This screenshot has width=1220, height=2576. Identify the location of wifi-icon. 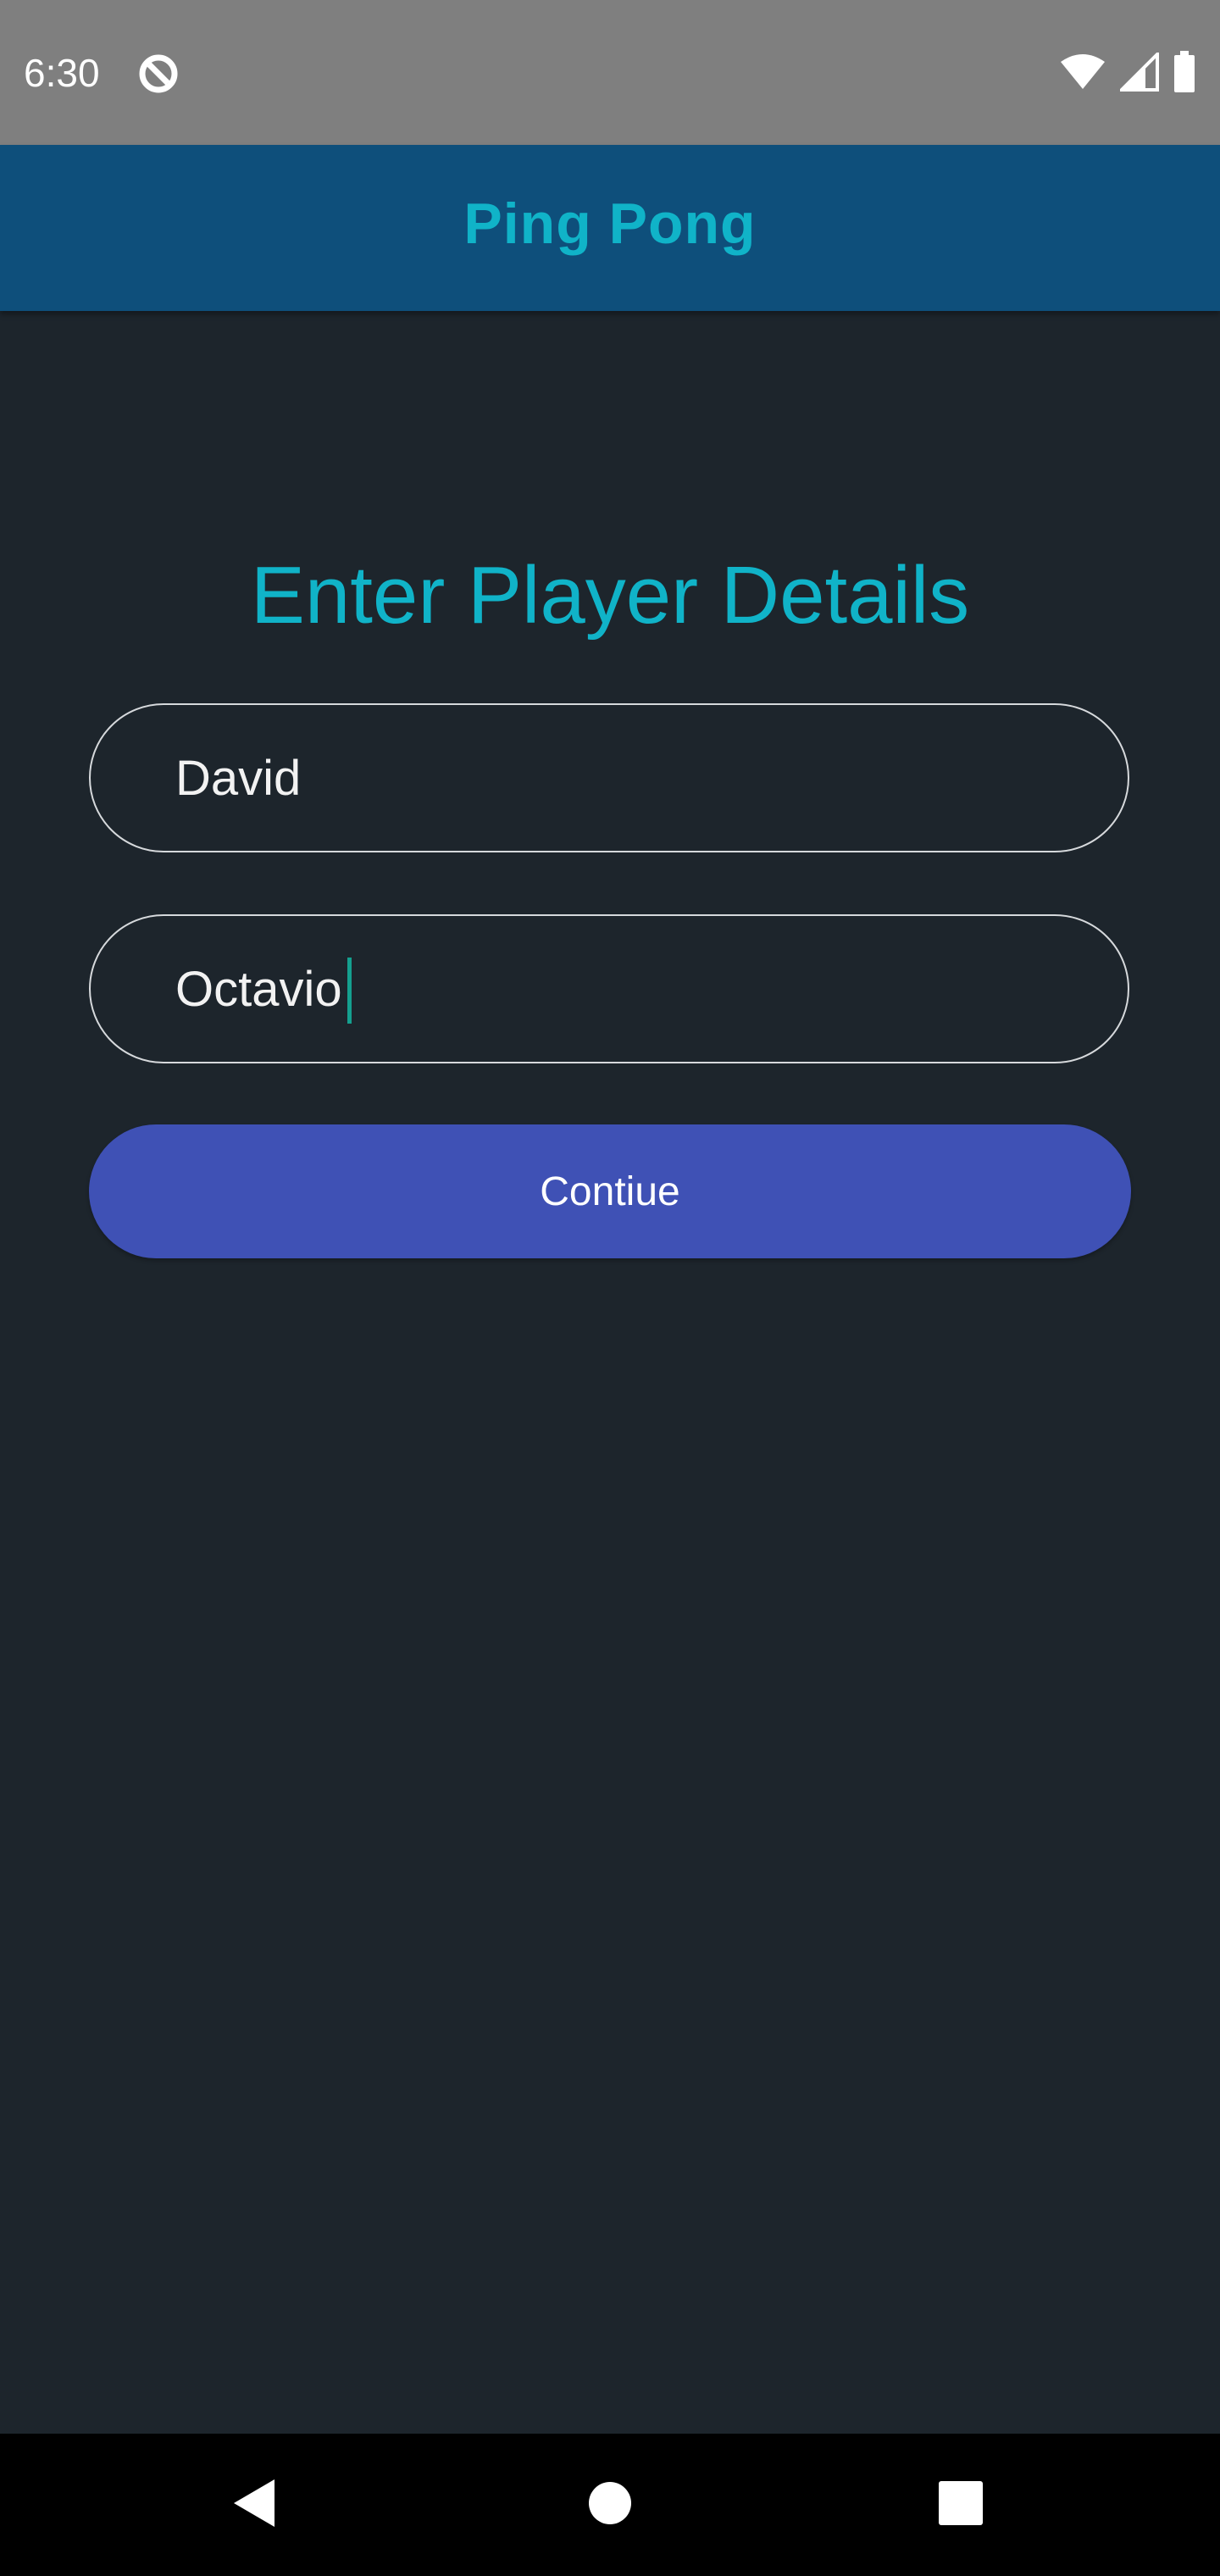
(1082, 74).